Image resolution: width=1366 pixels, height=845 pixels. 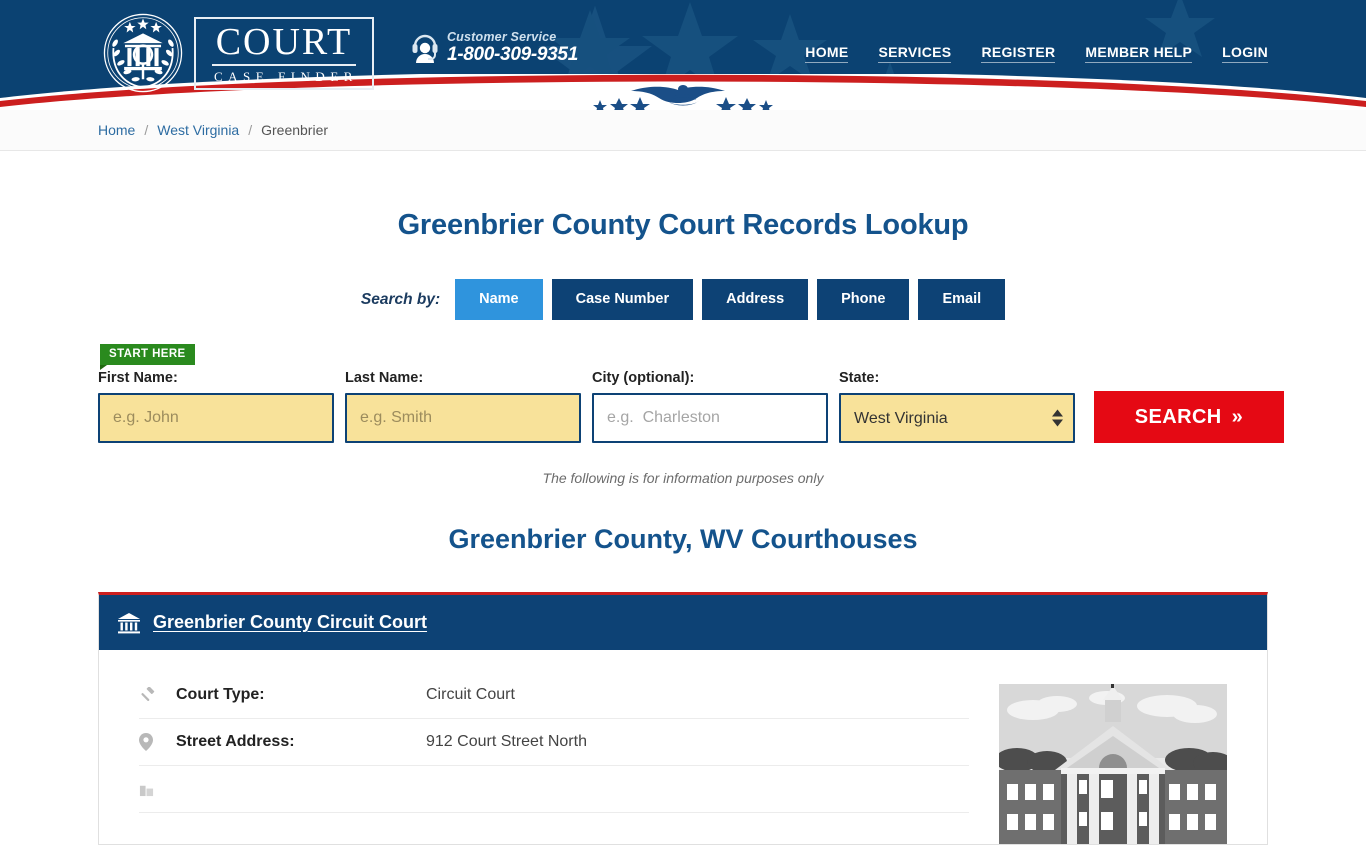 I want to click on double-chevron-right-icon: », so click(x=1237, y=416).